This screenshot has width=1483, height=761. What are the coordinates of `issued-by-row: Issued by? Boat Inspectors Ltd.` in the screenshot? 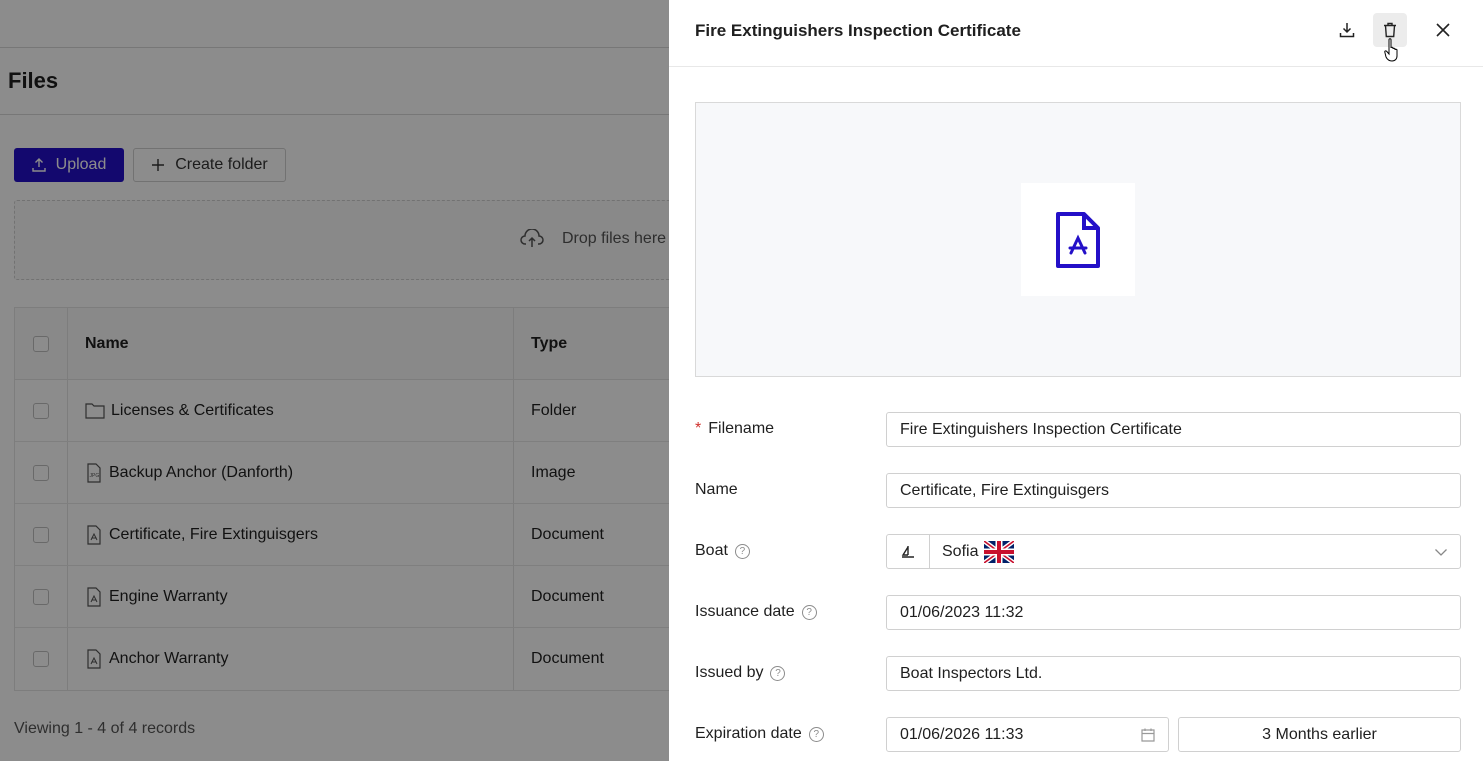 It's located at (1078, 673).